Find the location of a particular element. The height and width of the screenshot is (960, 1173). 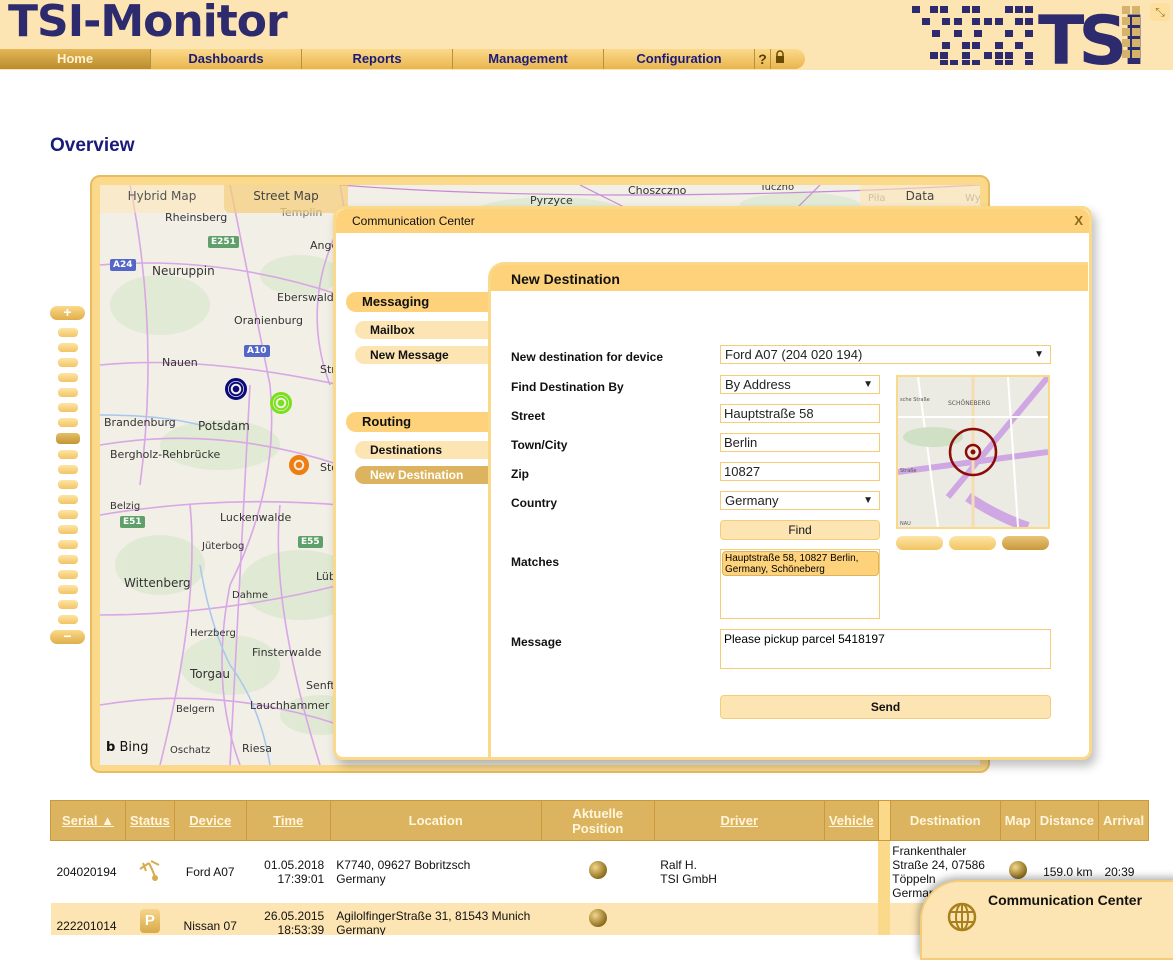

map-label: Belzig is located at coordinates (125, 506).